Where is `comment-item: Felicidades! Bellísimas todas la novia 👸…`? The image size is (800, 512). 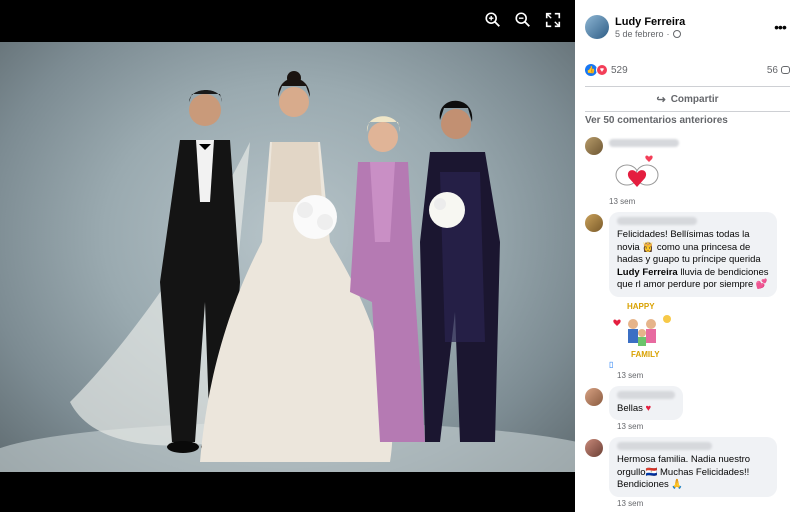 comment-item: Felicidades! Bellísimas todas la novia 👸… is located at coordinates (687, 296).